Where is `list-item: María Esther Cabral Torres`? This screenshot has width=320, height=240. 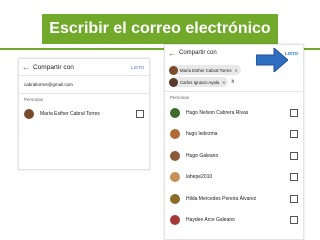 list-item: María Esther Cabral Torres is located at coordinates (84, 114).